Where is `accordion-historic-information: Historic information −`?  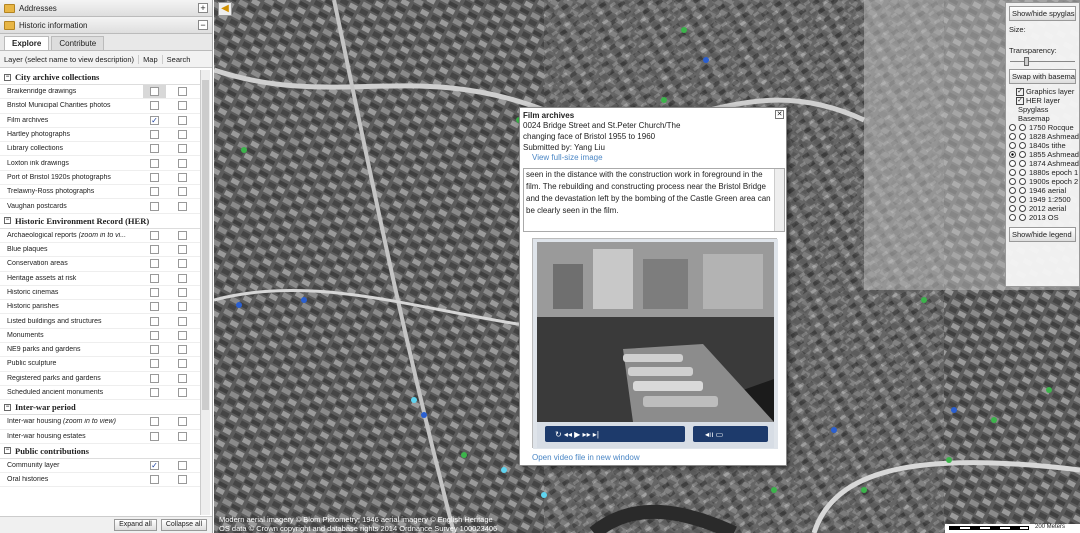 accordion-historic-information: Historic information − is located at coordinates (106, 25).